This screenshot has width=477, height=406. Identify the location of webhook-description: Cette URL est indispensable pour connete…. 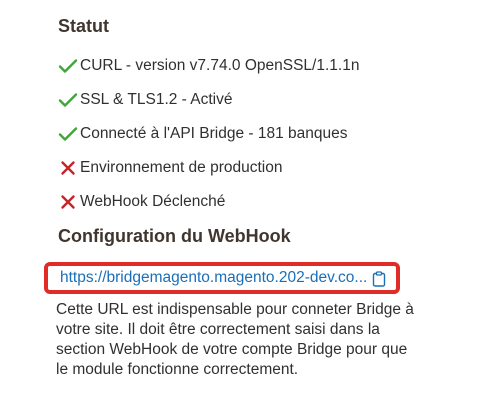
(235, 339).